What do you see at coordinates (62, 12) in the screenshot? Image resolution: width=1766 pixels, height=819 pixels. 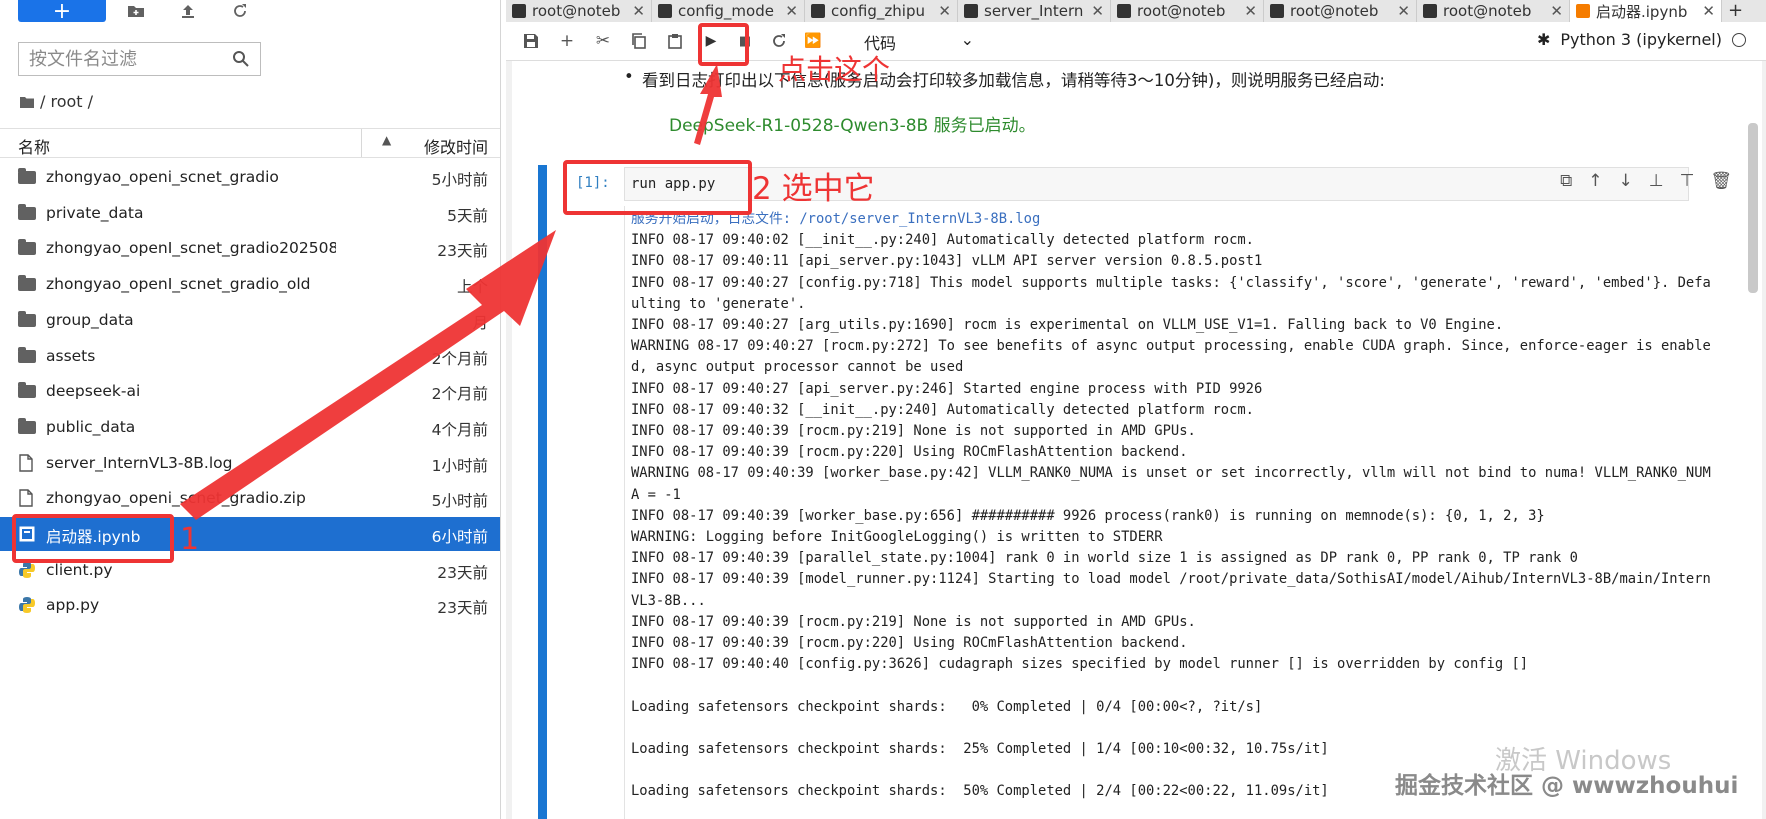 I see `new-launcher-button: +` at bounding box center [62, 12].